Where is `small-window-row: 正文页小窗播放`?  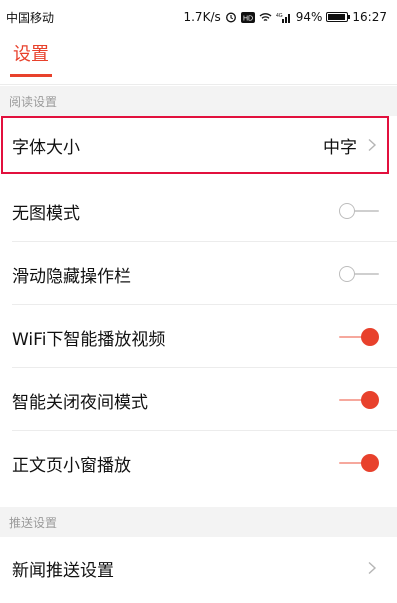
small-window-row: 正文页小窗播放 is located at coordinates (198, 463).